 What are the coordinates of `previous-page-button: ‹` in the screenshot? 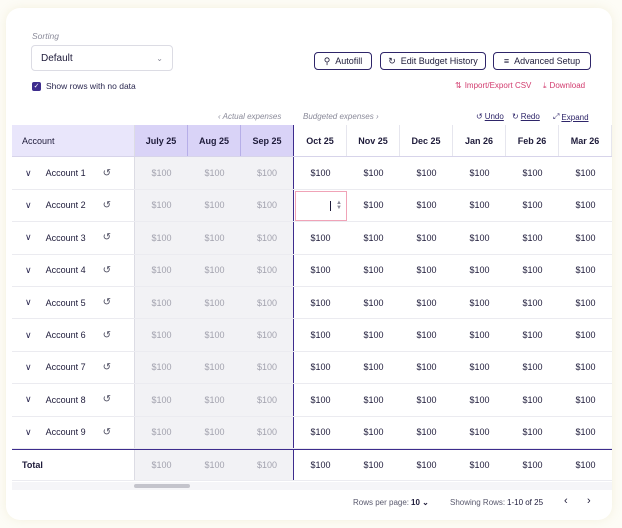 It's located at (566, 501).